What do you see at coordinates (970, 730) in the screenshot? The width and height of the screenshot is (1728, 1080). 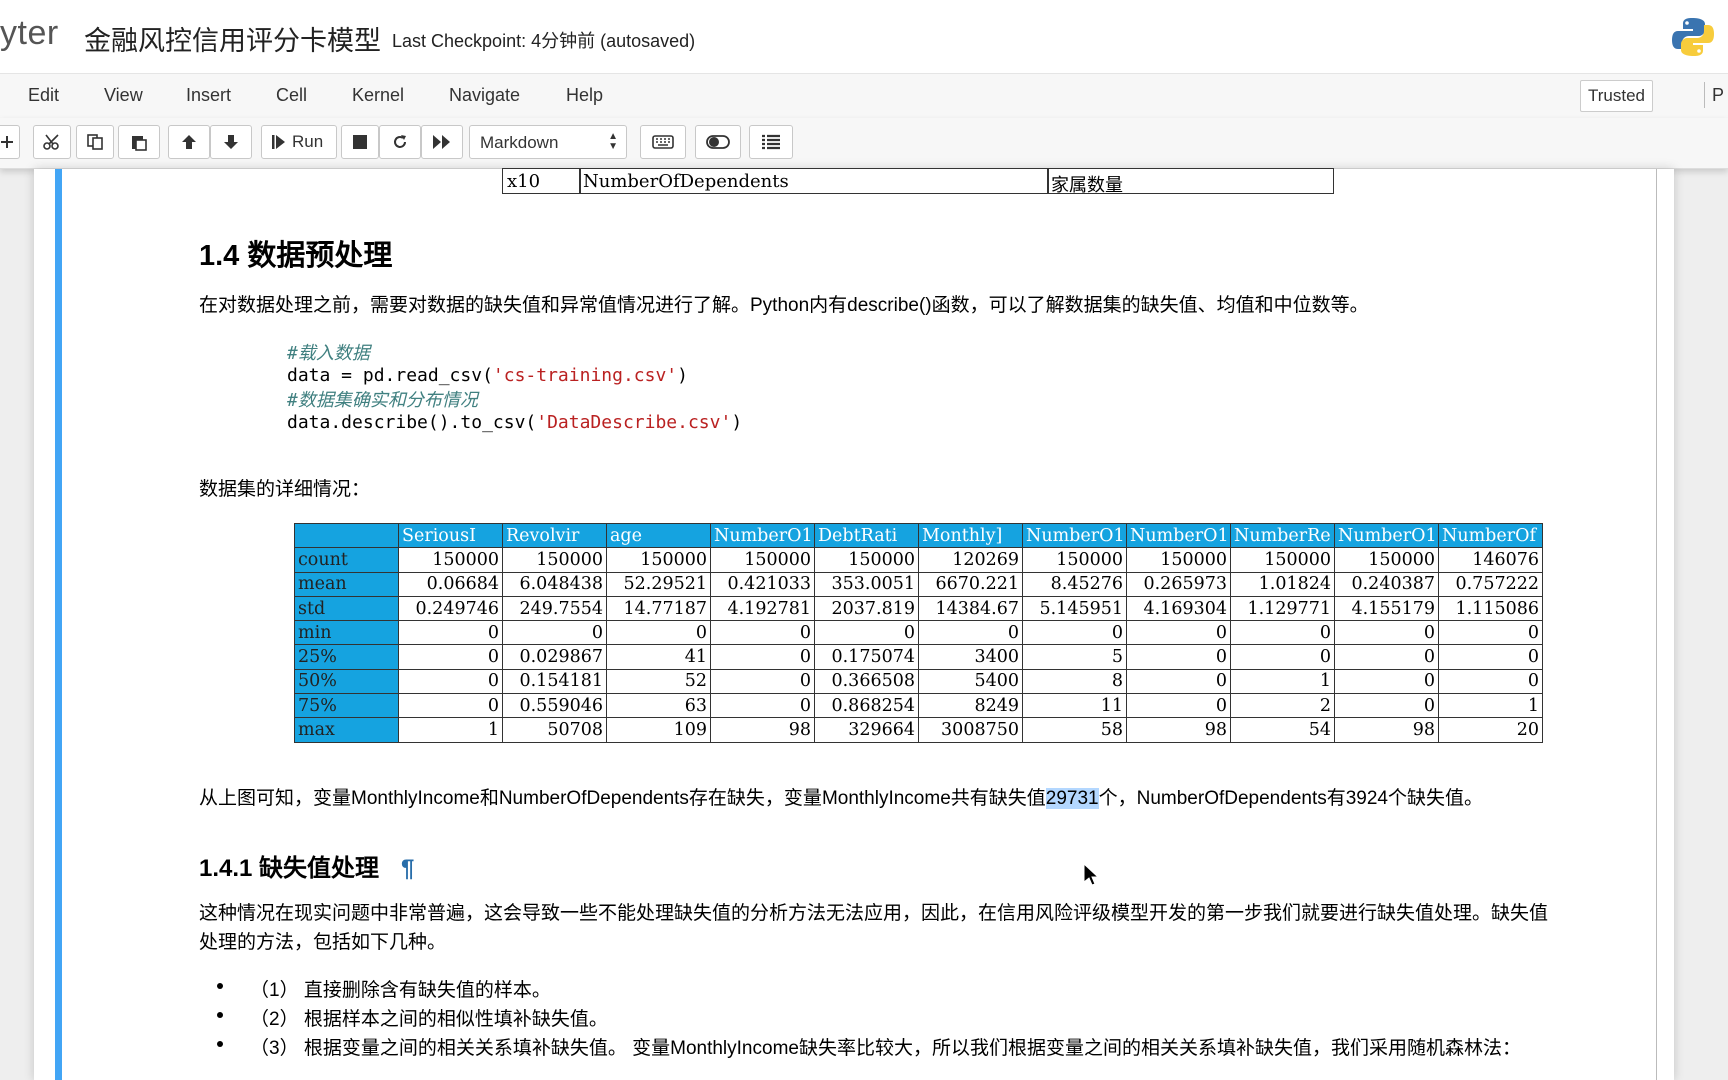 I see `table-cell: 3008750` at bounding box center [970, 730].